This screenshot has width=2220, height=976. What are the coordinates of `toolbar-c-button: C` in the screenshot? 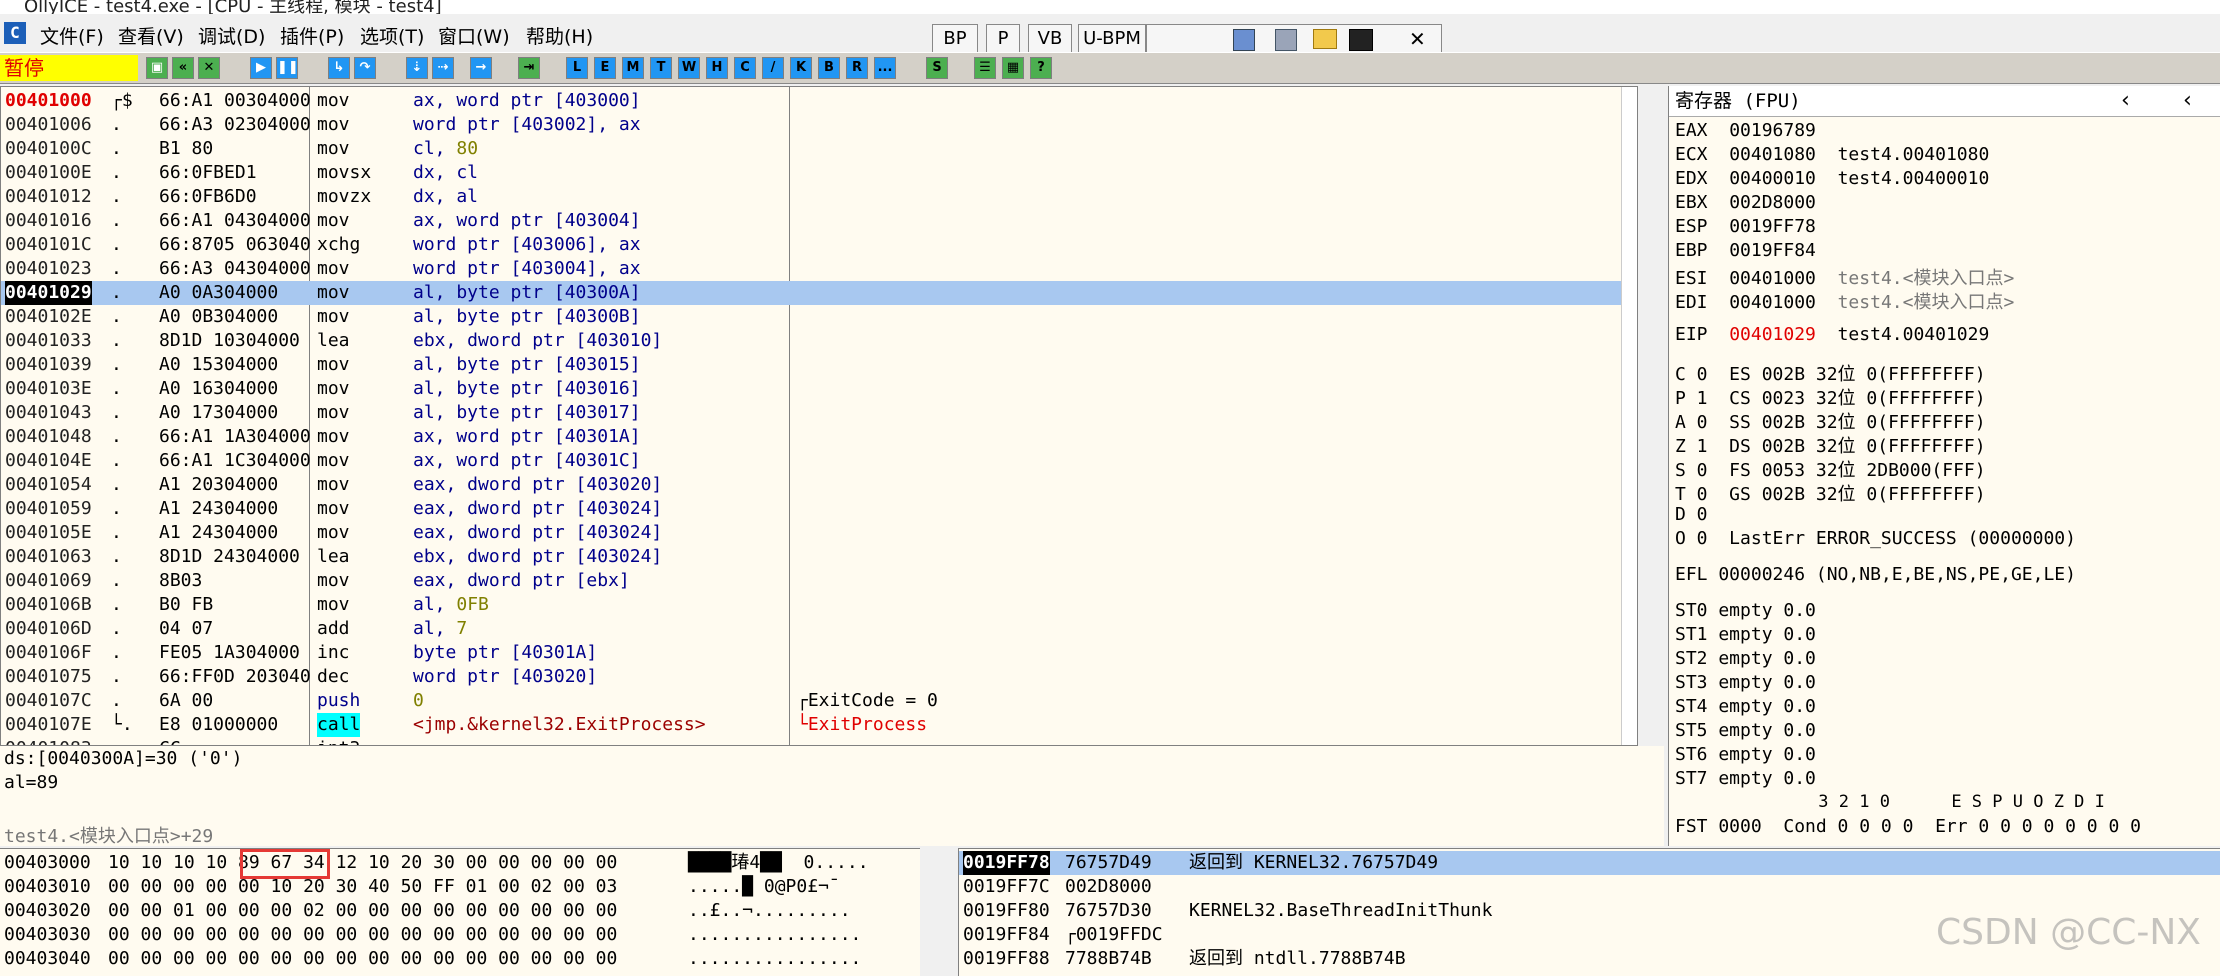 It's located at (745, 68).